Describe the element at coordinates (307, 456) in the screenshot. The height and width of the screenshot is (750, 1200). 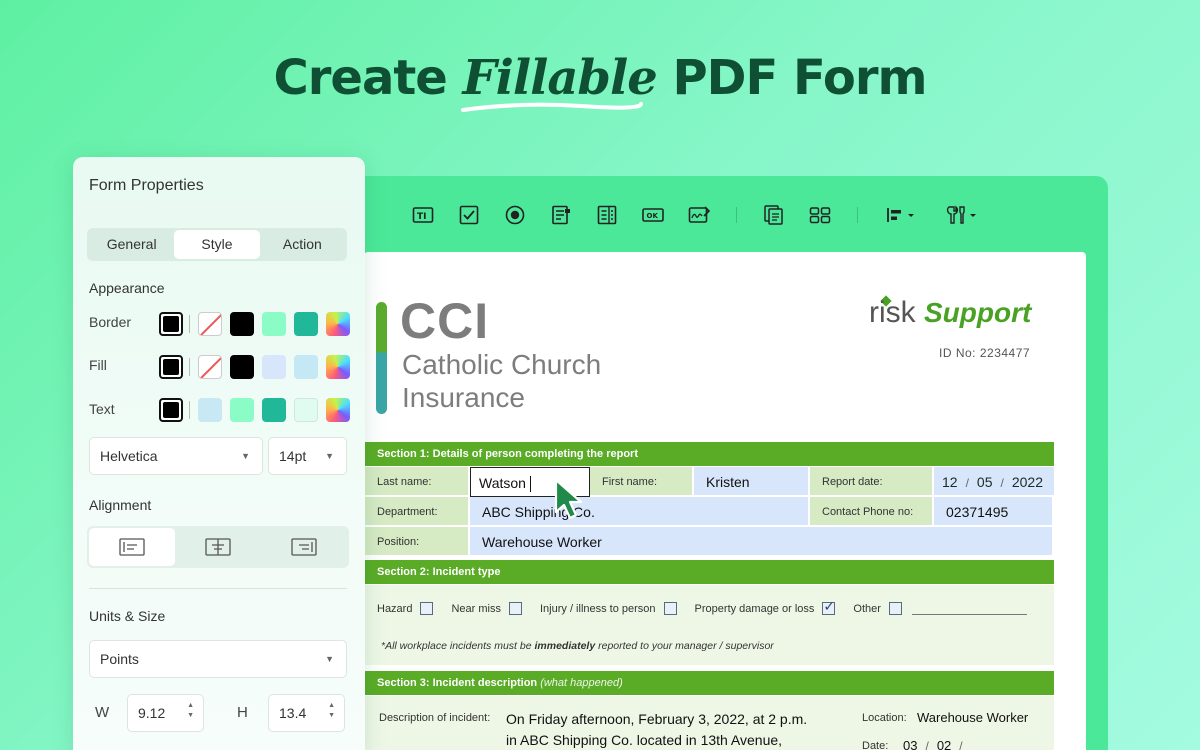
I see `font-size-select: 14pt ▼` at that location.